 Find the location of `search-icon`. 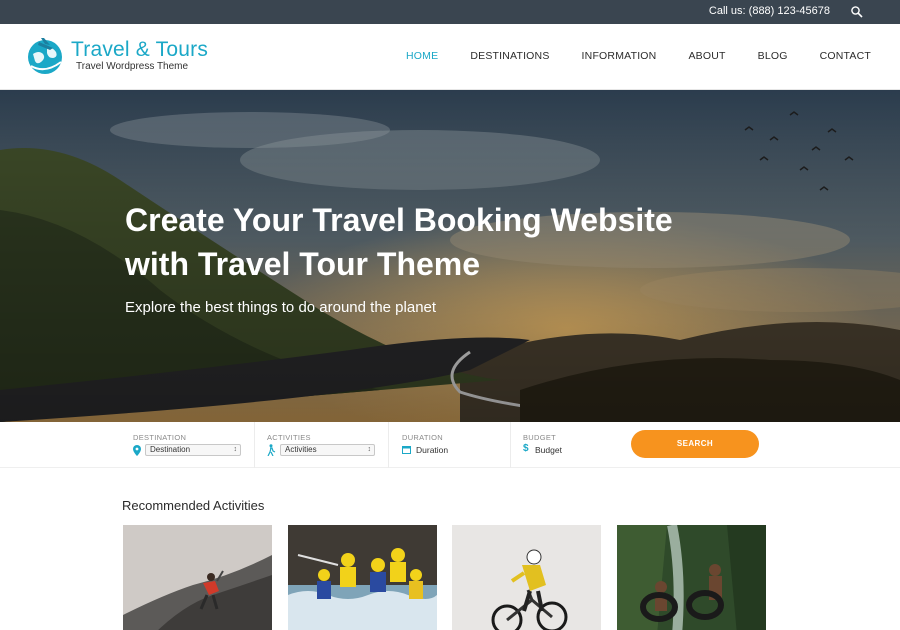

search-icon is located at coordinates (857, 12).